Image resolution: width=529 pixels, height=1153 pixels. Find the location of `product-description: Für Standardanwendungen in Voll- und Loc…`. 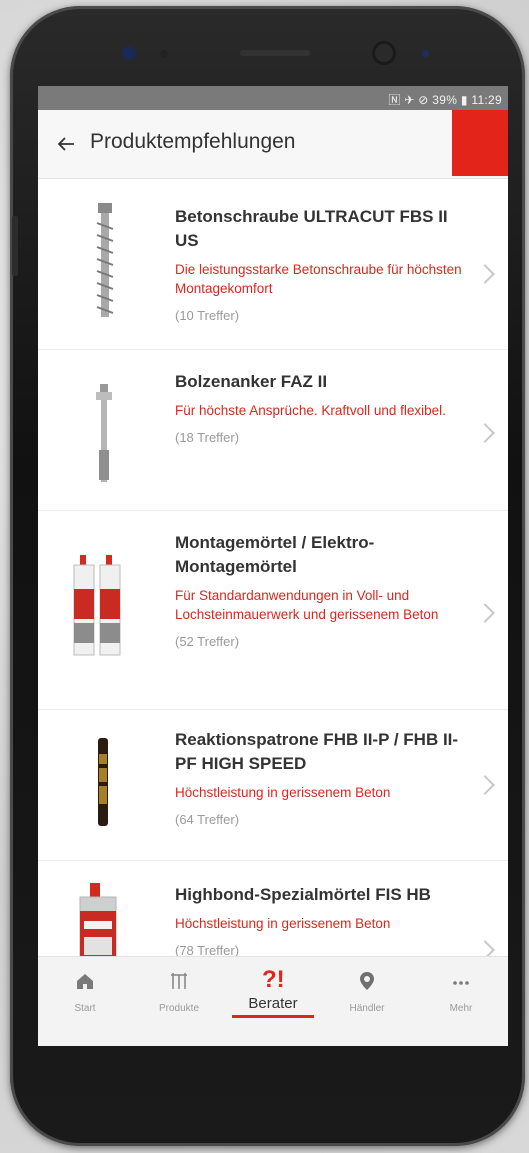

product-description: Für Standardanwendungen in Voll- und Loc… is located at coordinates (307, 605).